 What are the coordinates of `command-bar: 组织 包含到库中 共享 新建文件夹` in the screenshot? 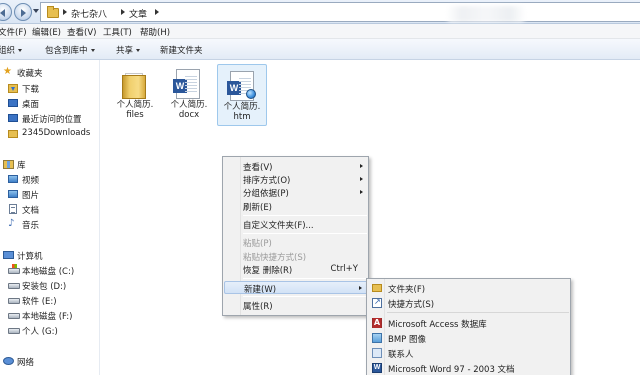 It's located at (320, 49).